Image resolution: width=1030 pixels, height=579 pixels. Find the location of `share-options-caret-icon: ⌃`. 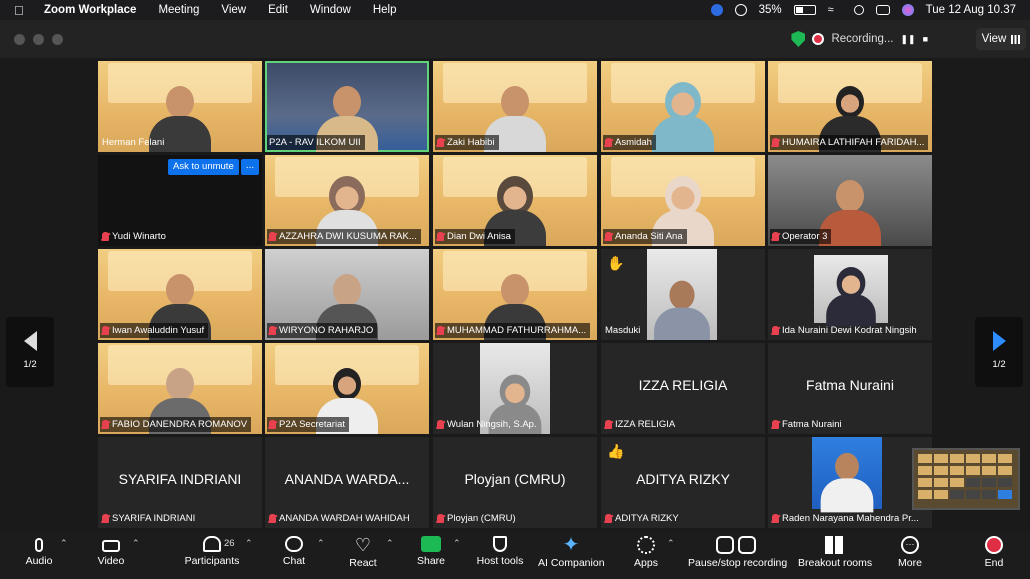

share-options-caret-icon: ⌃ is located at coordinates (457, 543).